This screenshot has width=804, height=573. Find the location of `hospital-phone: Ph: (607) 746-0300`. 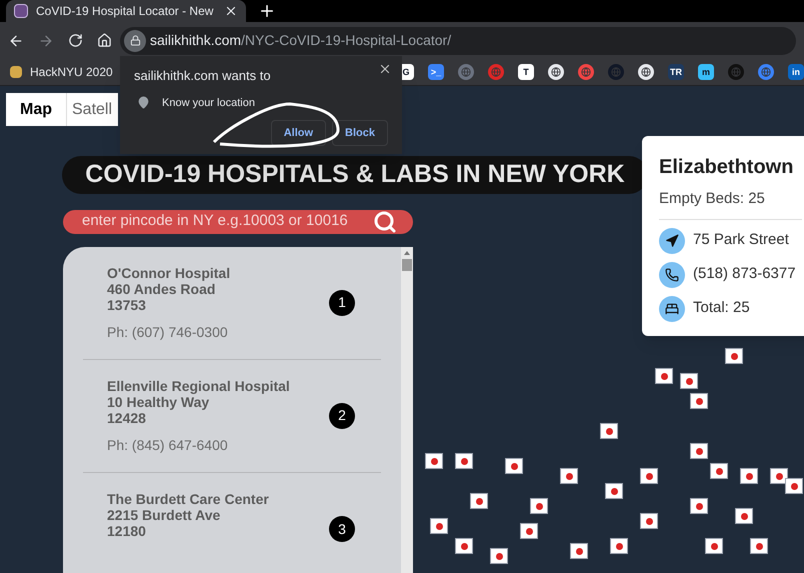

hospital-phone: Ph: (607) 746-0300 is located at coordinates (168, 332).